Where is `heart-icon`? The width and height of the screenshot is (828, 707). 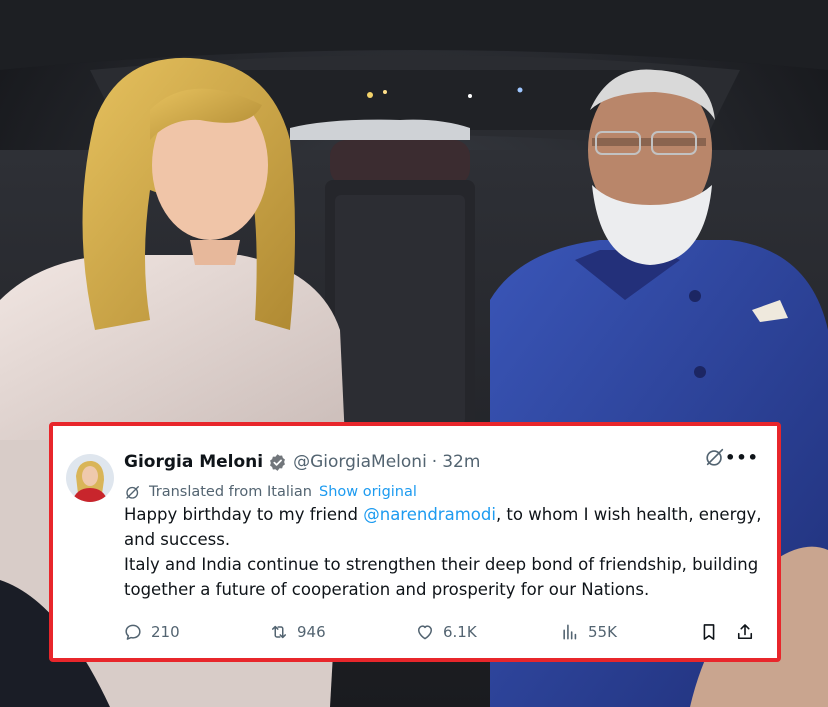
heart-icon is located at coordinates (425, 632).